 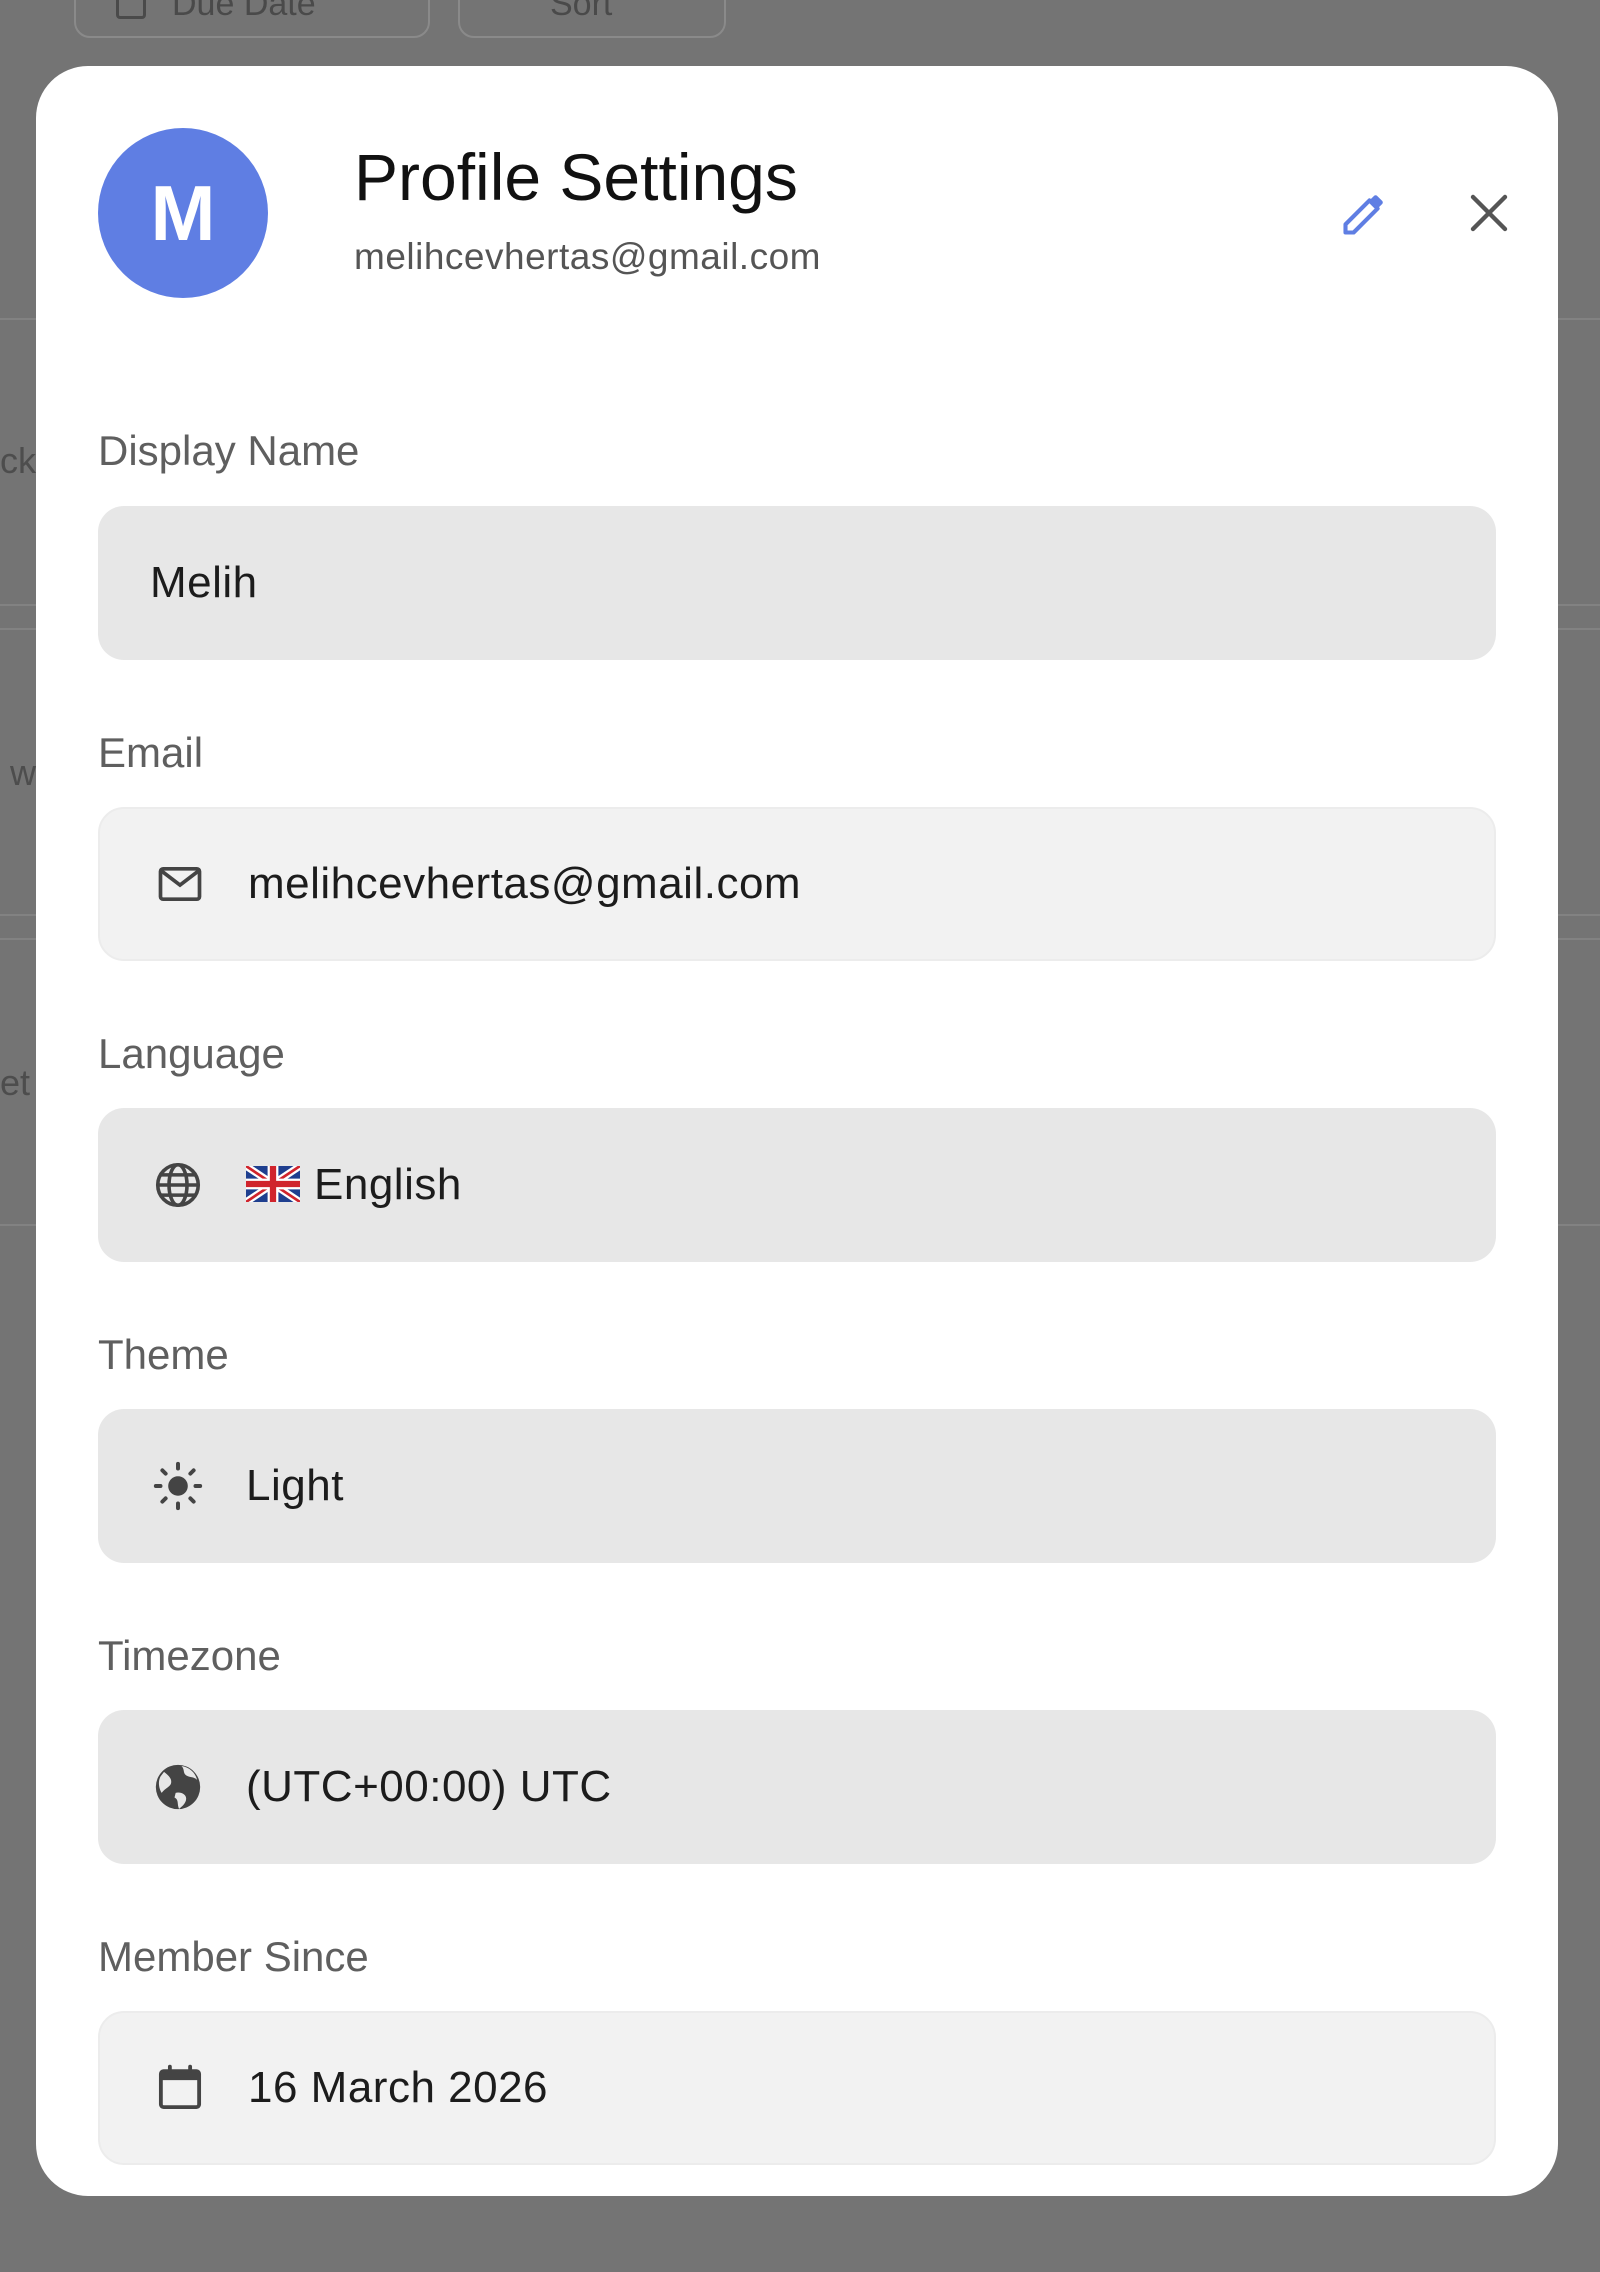 I want to click on close-button, so click(x=1489, y=213).